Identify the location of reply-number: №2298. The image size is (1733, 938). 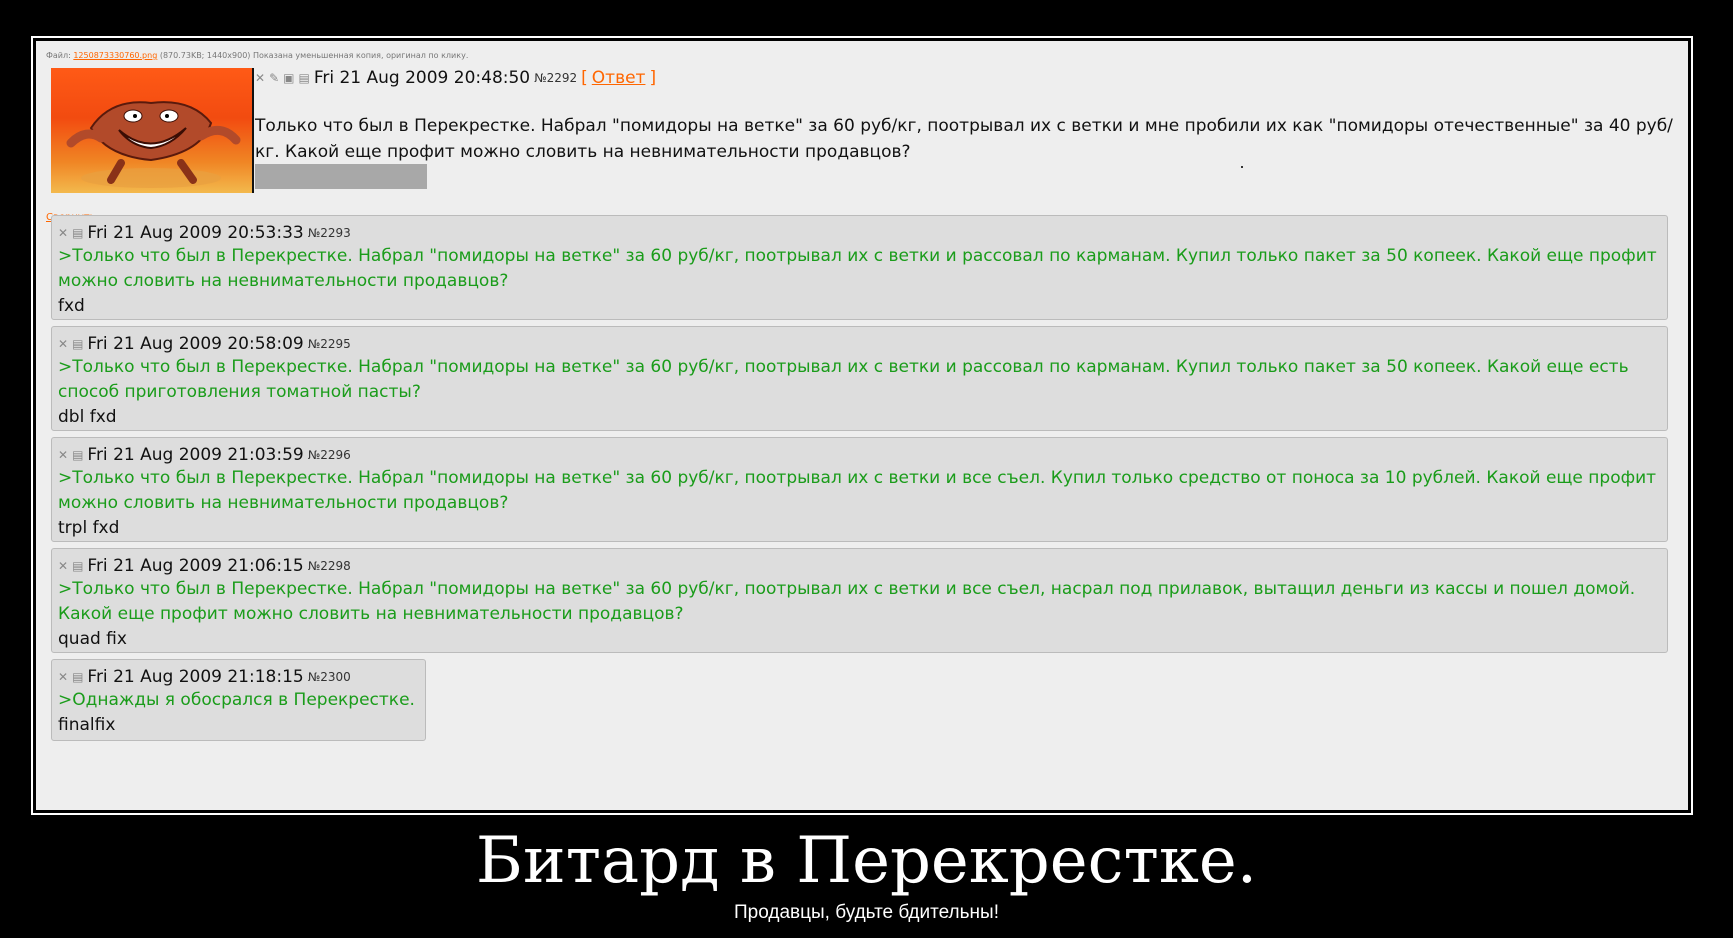
(329, 566).